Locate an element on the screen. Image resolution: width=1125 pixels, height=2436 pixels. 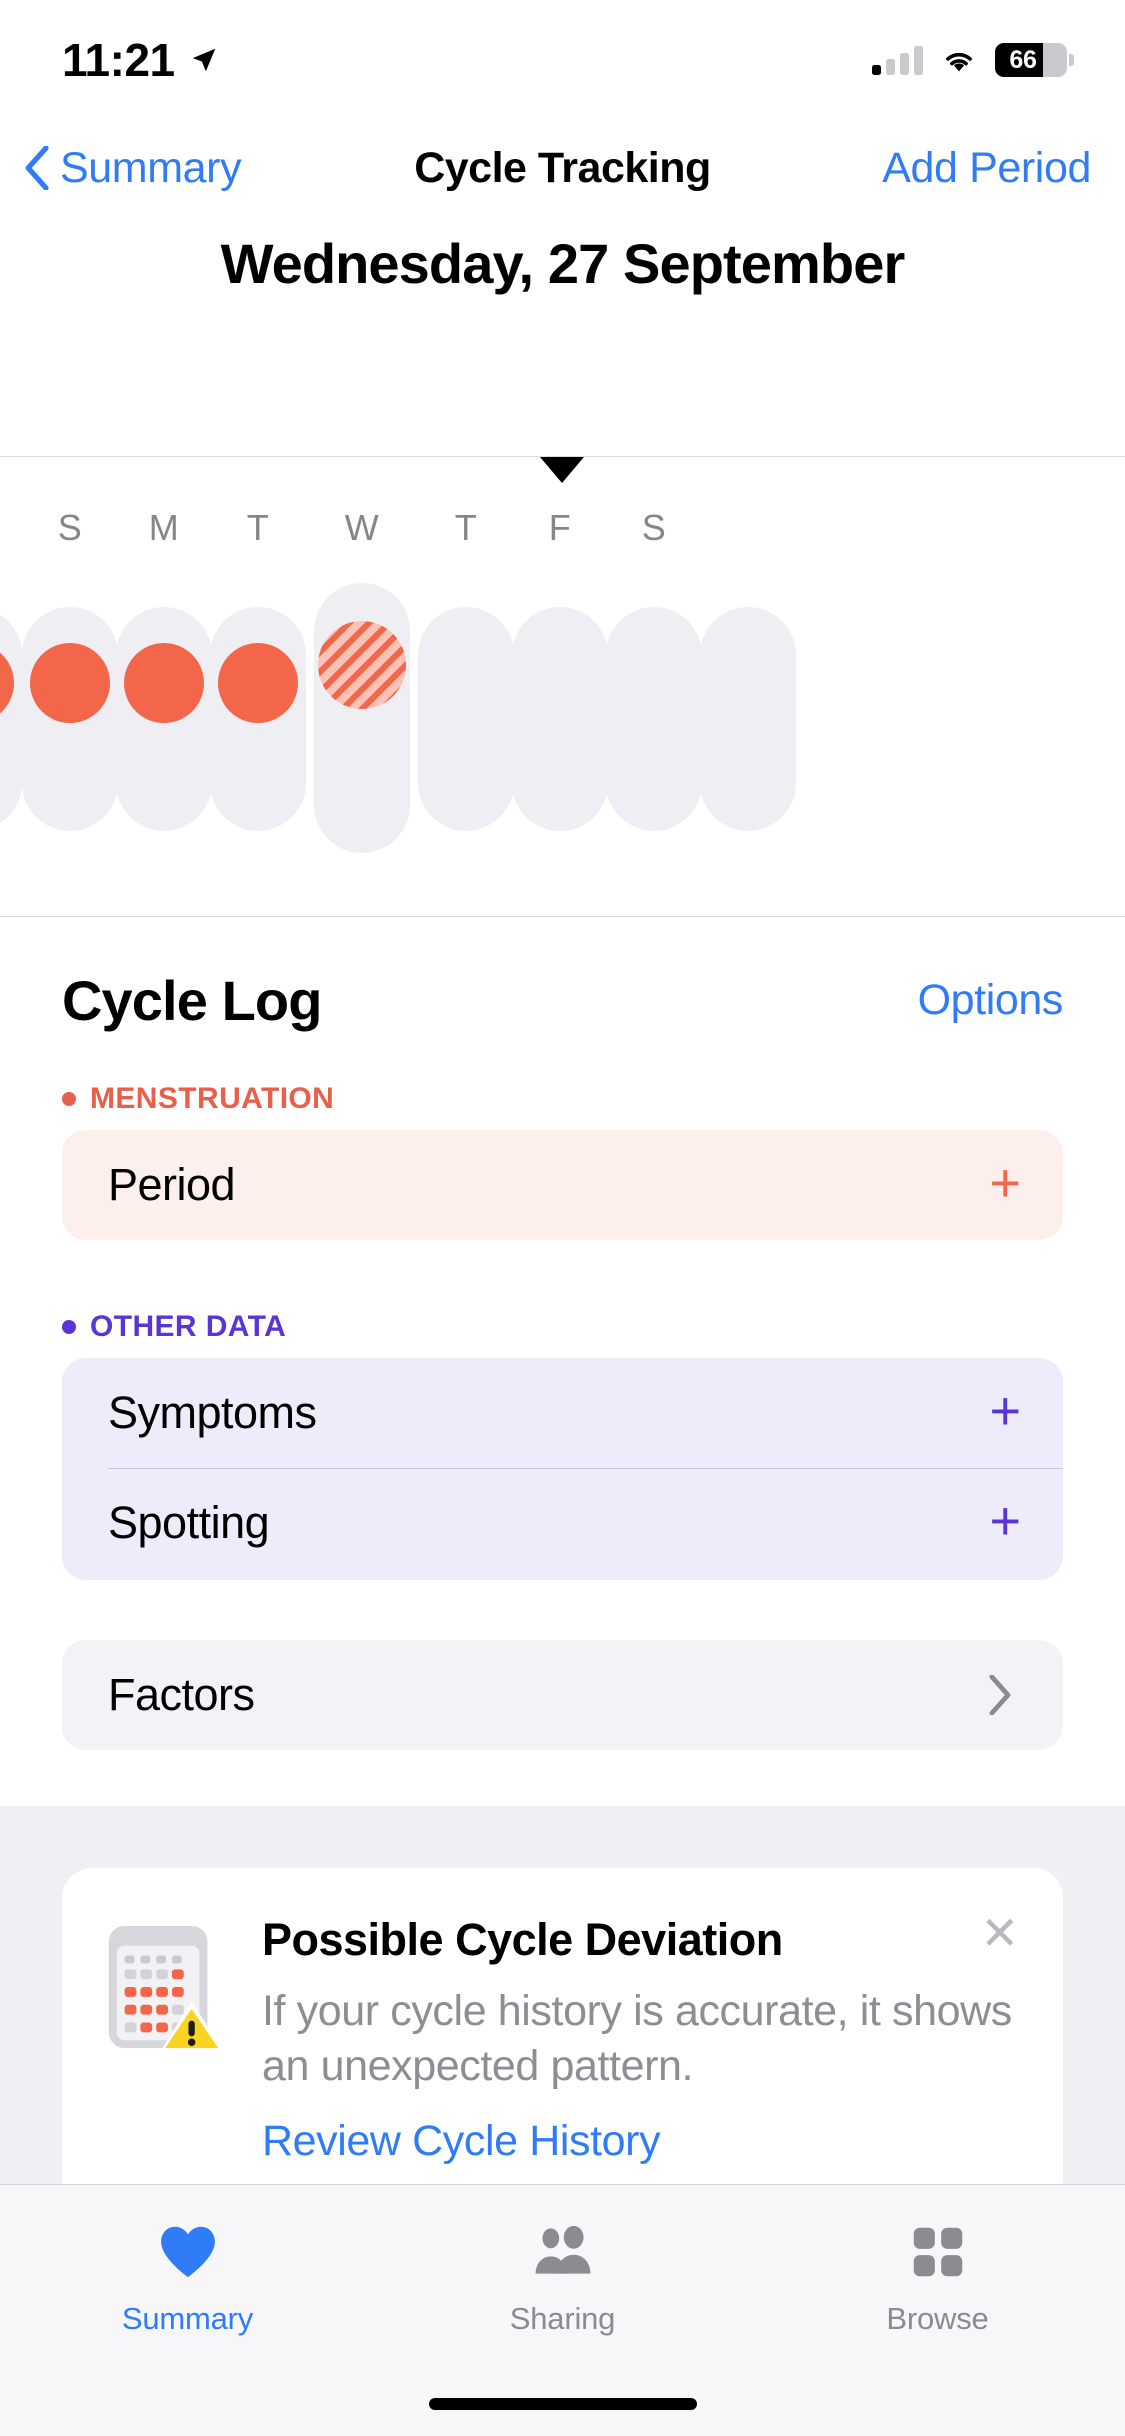
other-data-label-text: OTHER DATA is located at coordinates (188, 1326).